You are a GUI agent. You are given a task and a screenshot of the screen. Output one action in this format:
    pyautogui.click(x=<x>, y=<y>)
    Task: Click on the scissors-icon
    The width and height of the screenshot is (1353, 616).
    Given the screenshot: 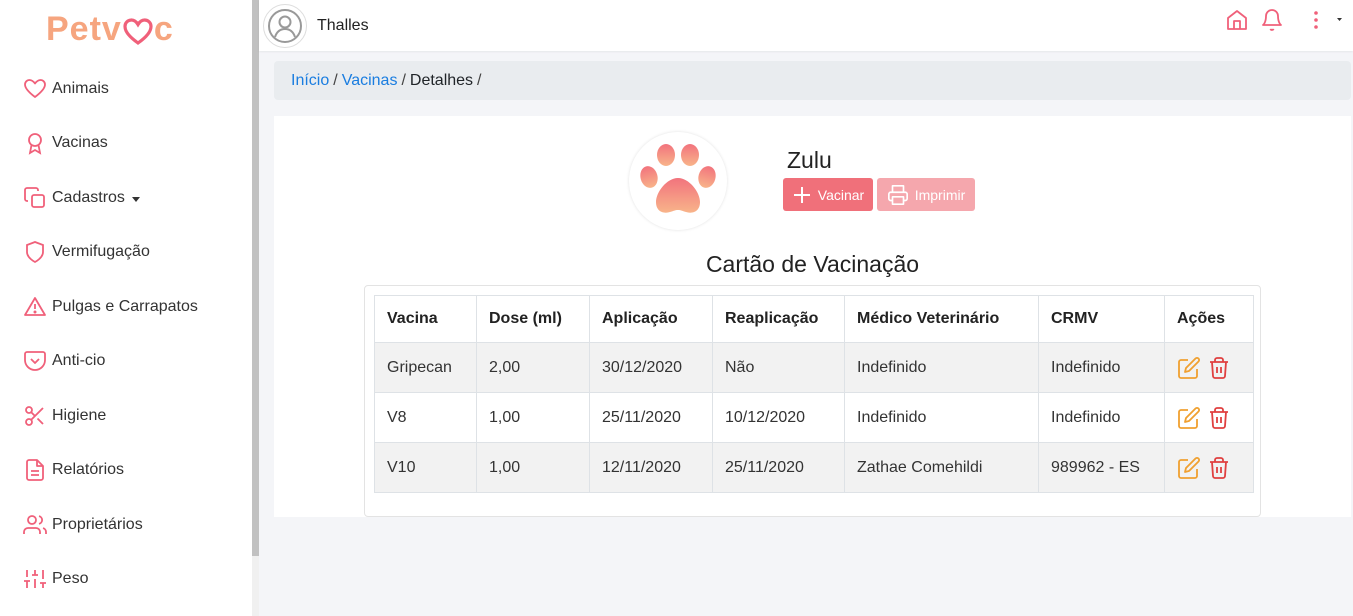 What is the action you would take?
    pyautogui.click(x=35, y=416)
    